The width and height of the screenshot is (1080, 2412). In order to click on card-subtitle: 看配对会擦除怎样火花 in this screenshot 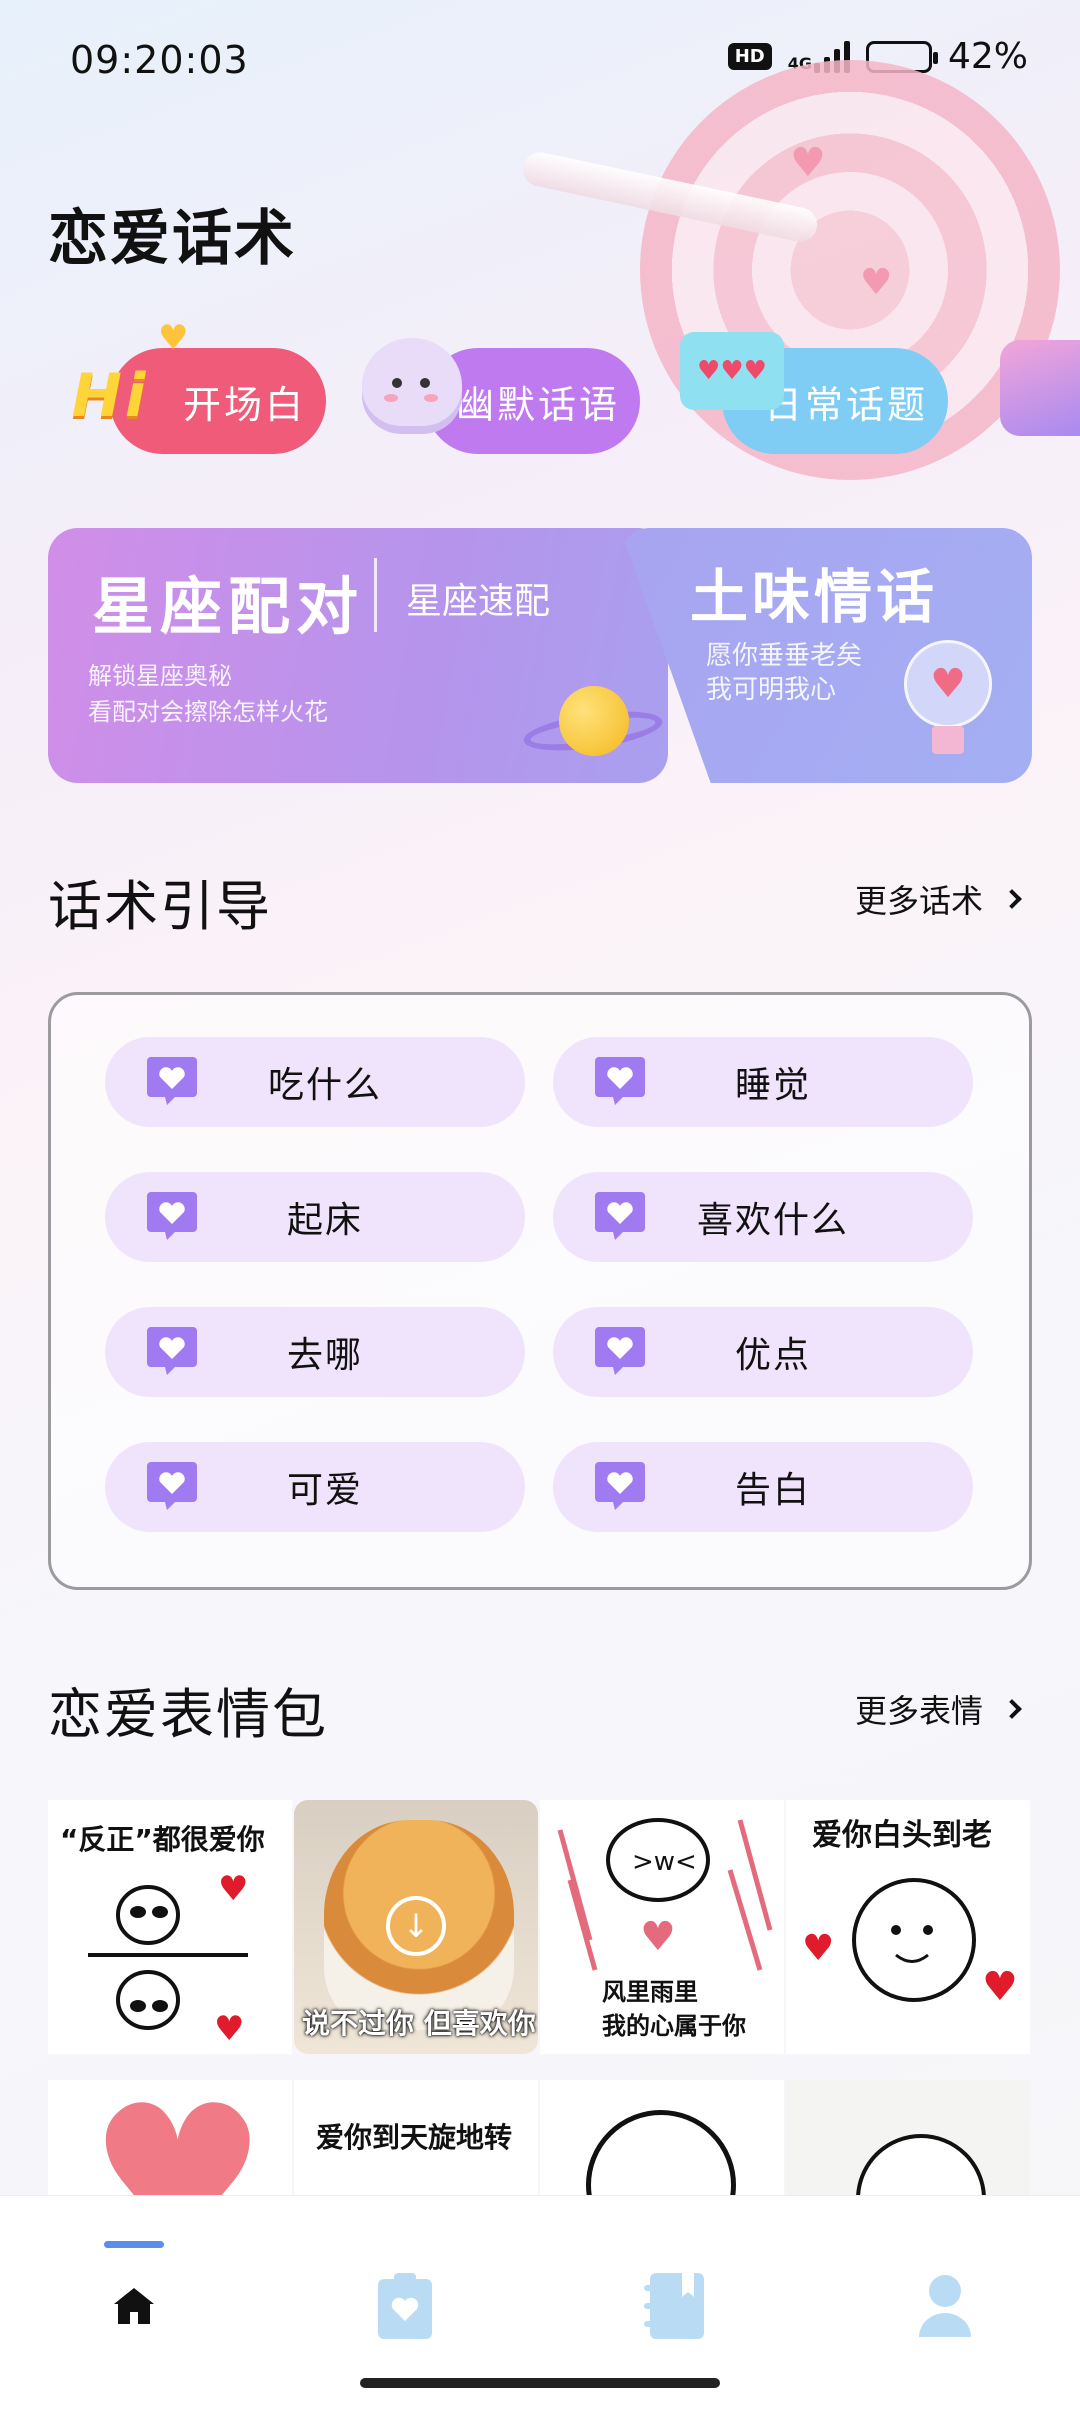, I will do `click(208, 712)`.